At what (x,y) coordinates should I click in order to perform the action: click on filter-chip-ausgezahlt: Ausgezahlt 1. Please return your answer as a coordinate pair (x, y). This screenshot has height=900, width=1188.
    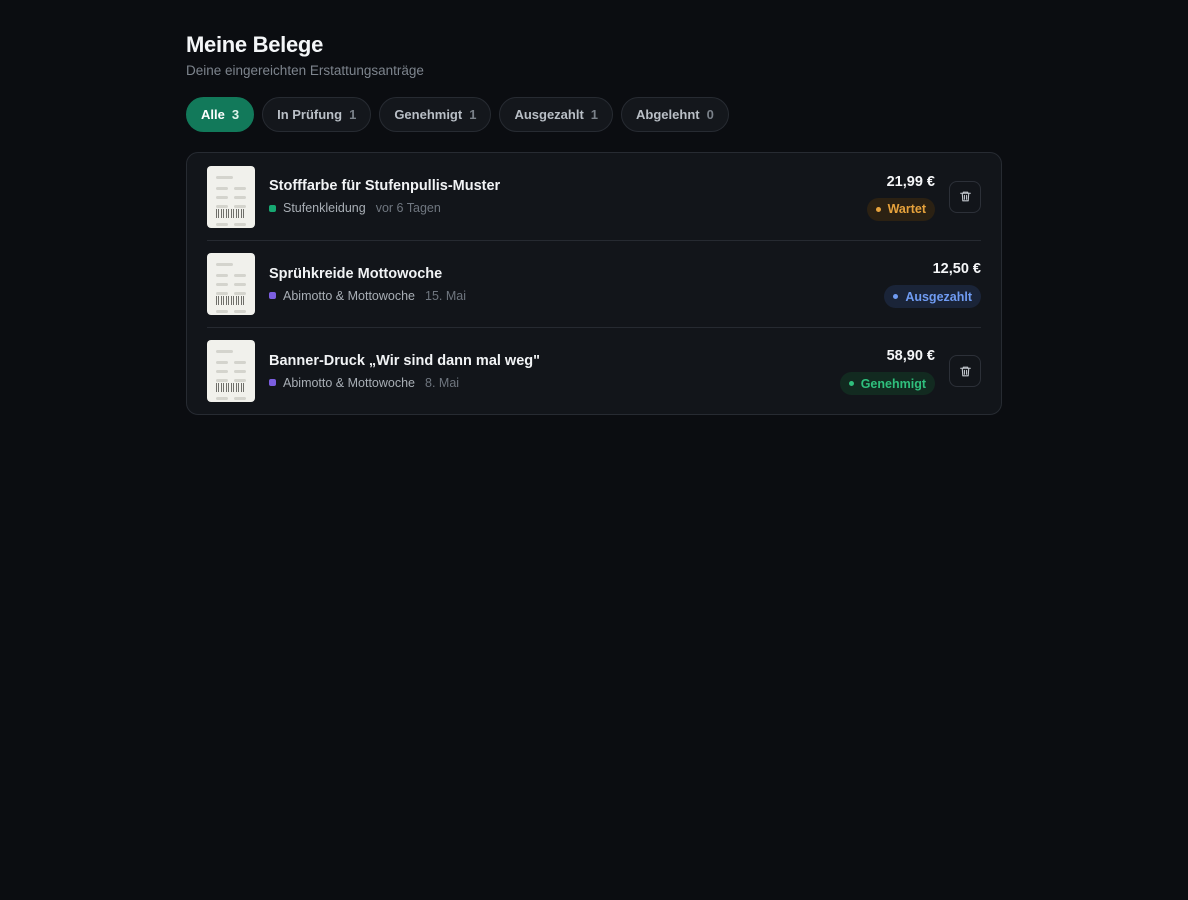
    Looking at the image, I should click on (556, 114).